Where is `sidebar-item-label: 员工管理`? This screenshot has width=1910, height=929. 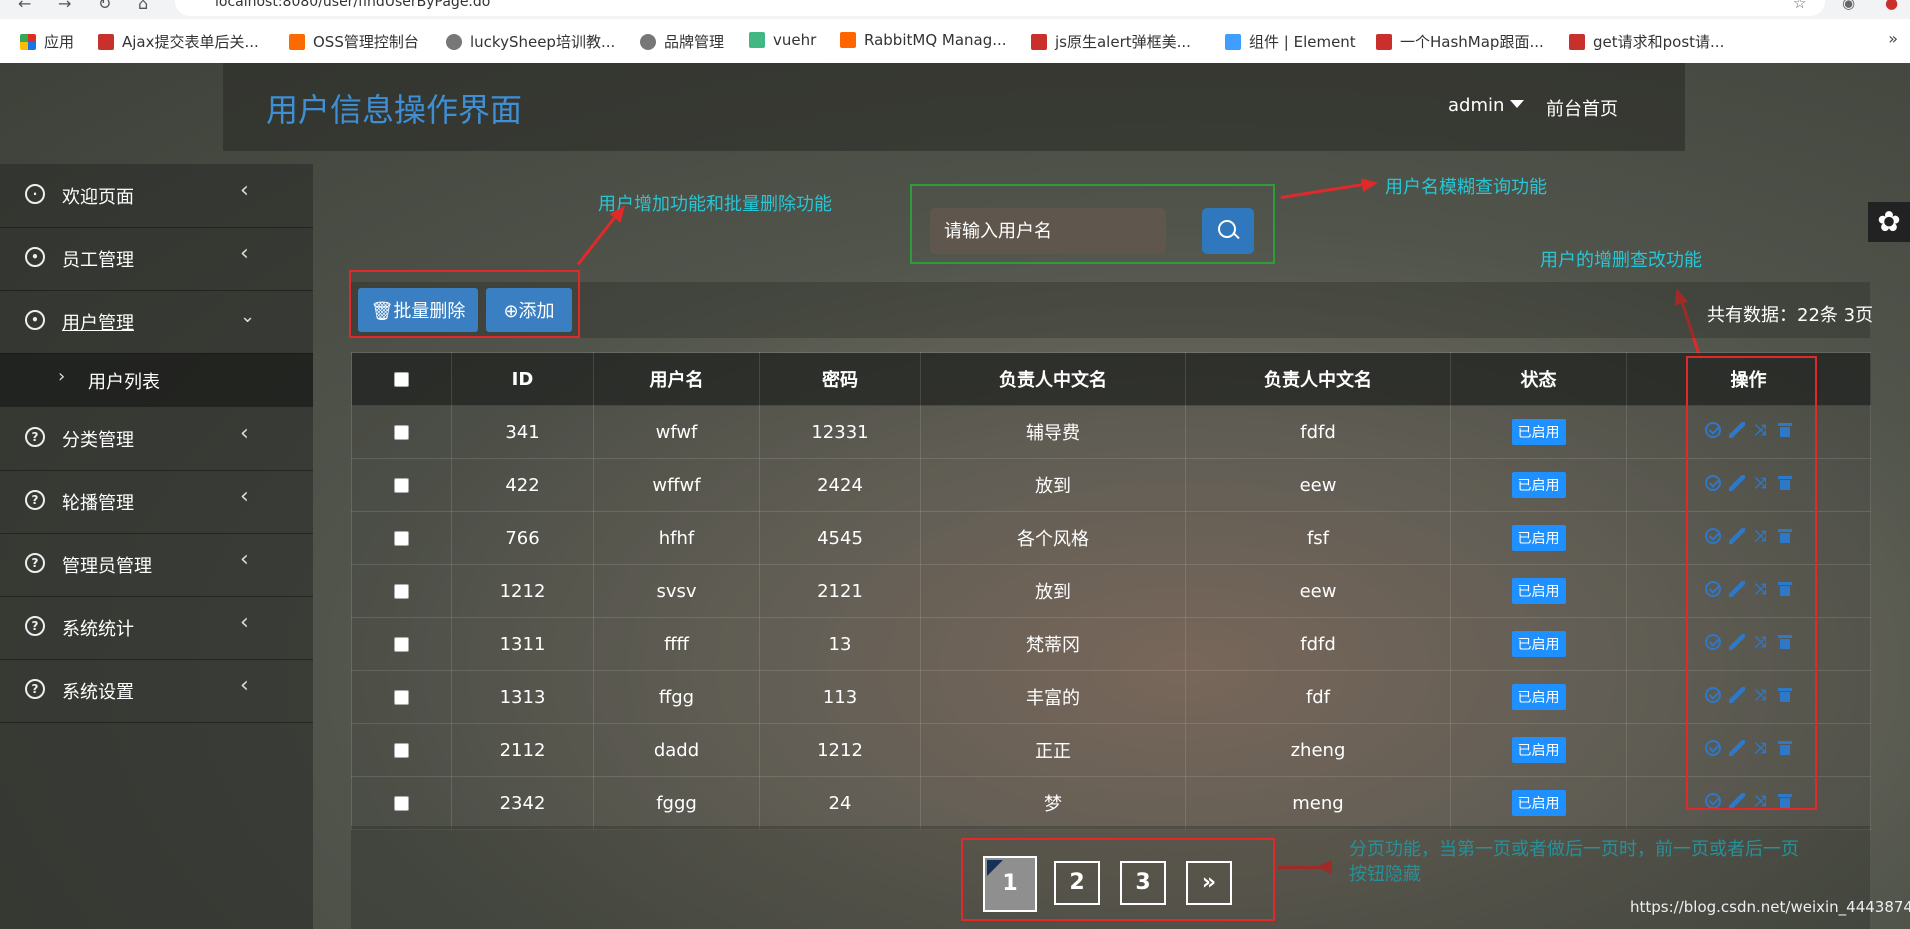 sidebar-item-label: 员工管理 is located at coordinates (98, 260).